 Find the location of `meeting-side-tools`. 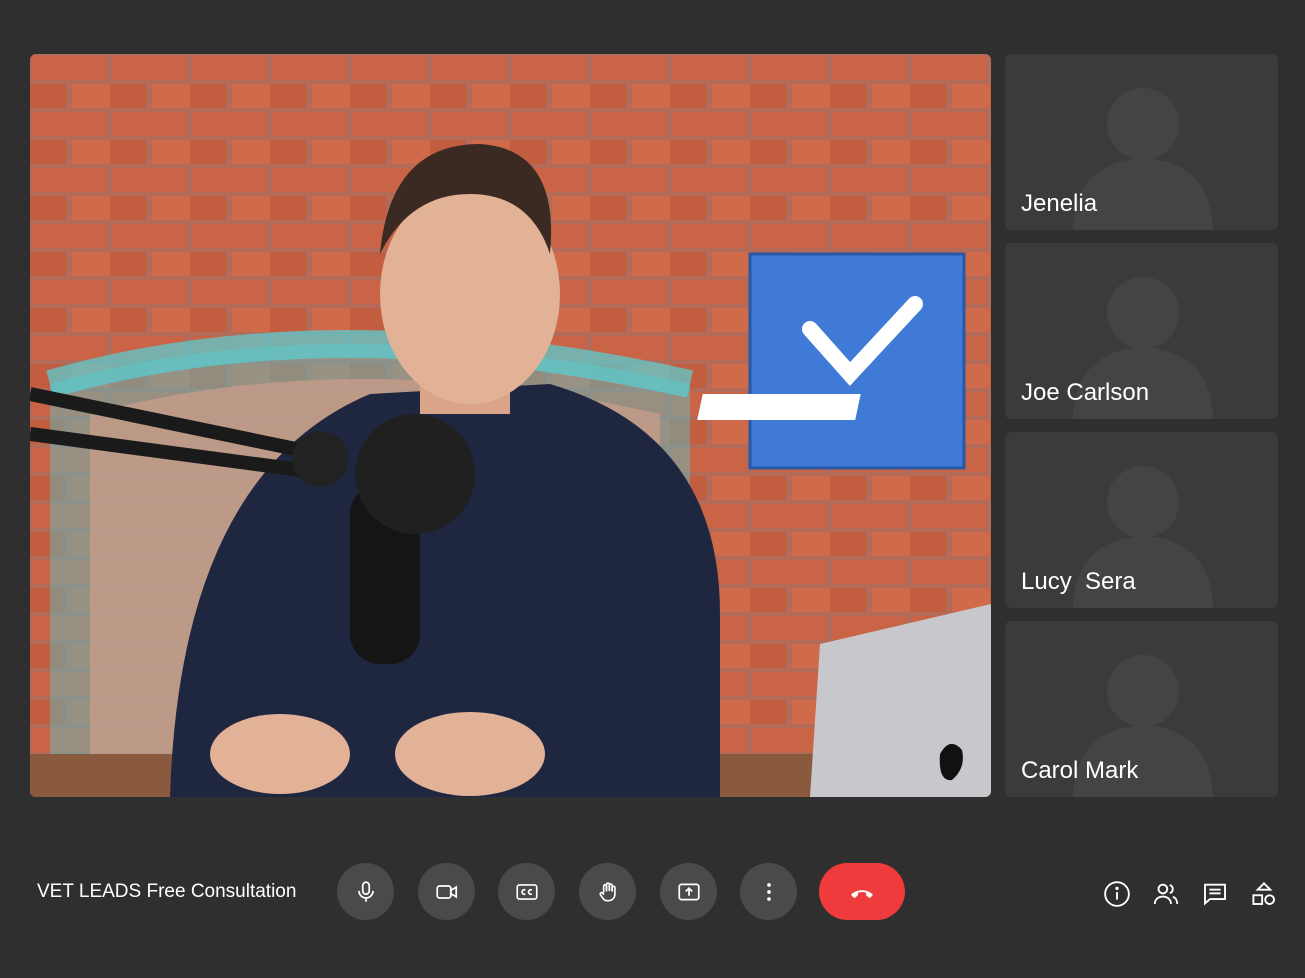

meeting-side-tools is located at coordinates (1190, 893).